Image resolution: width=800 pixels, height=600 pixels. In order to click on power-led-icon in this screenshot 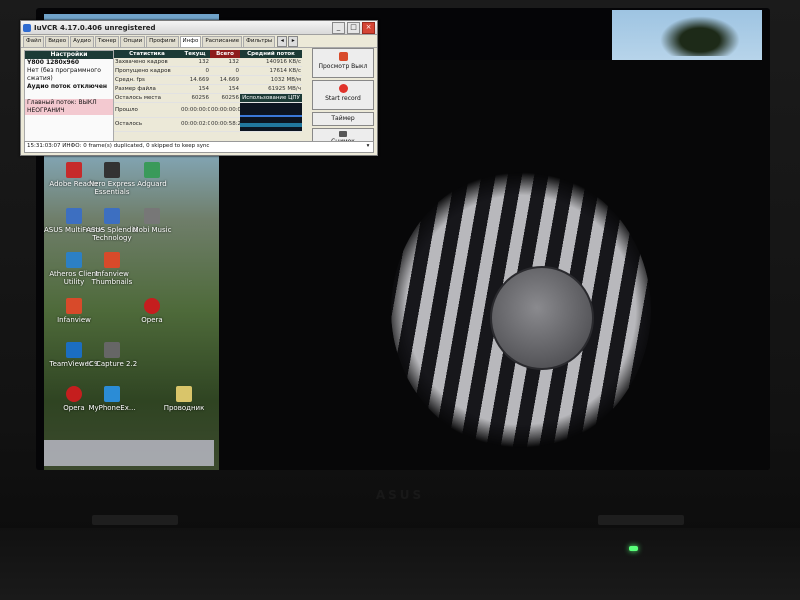, I will do `click(633, 548)`.